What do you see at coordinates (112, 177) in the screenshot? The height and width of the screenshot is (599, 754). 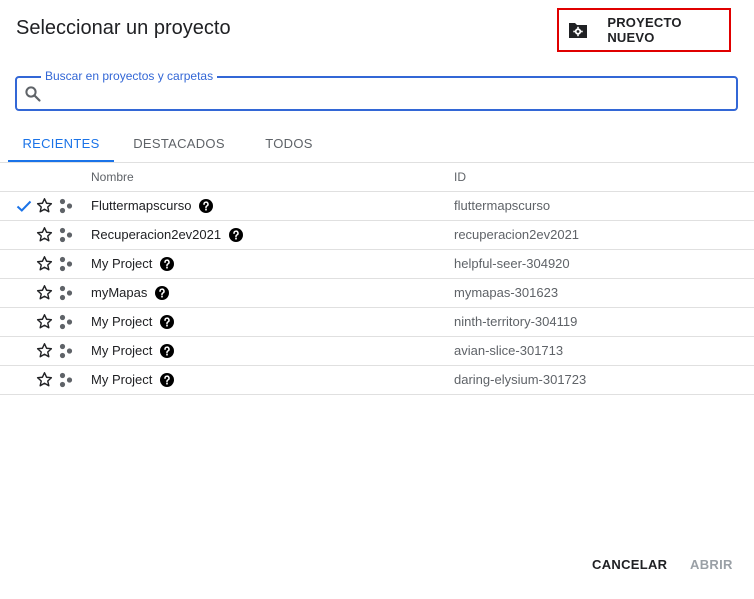 I see `column-header-name: Nombre` at bounding box center [112, 177].